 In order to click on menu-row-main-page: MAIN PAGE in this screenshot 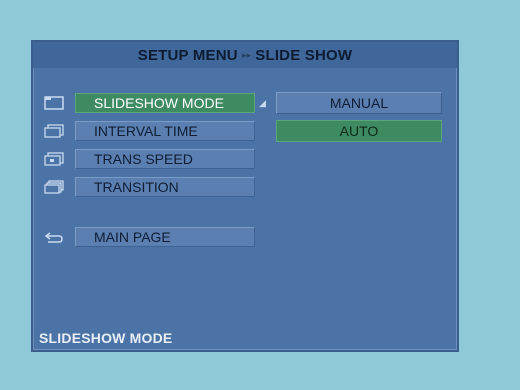, I will do `click(149, 237)`.